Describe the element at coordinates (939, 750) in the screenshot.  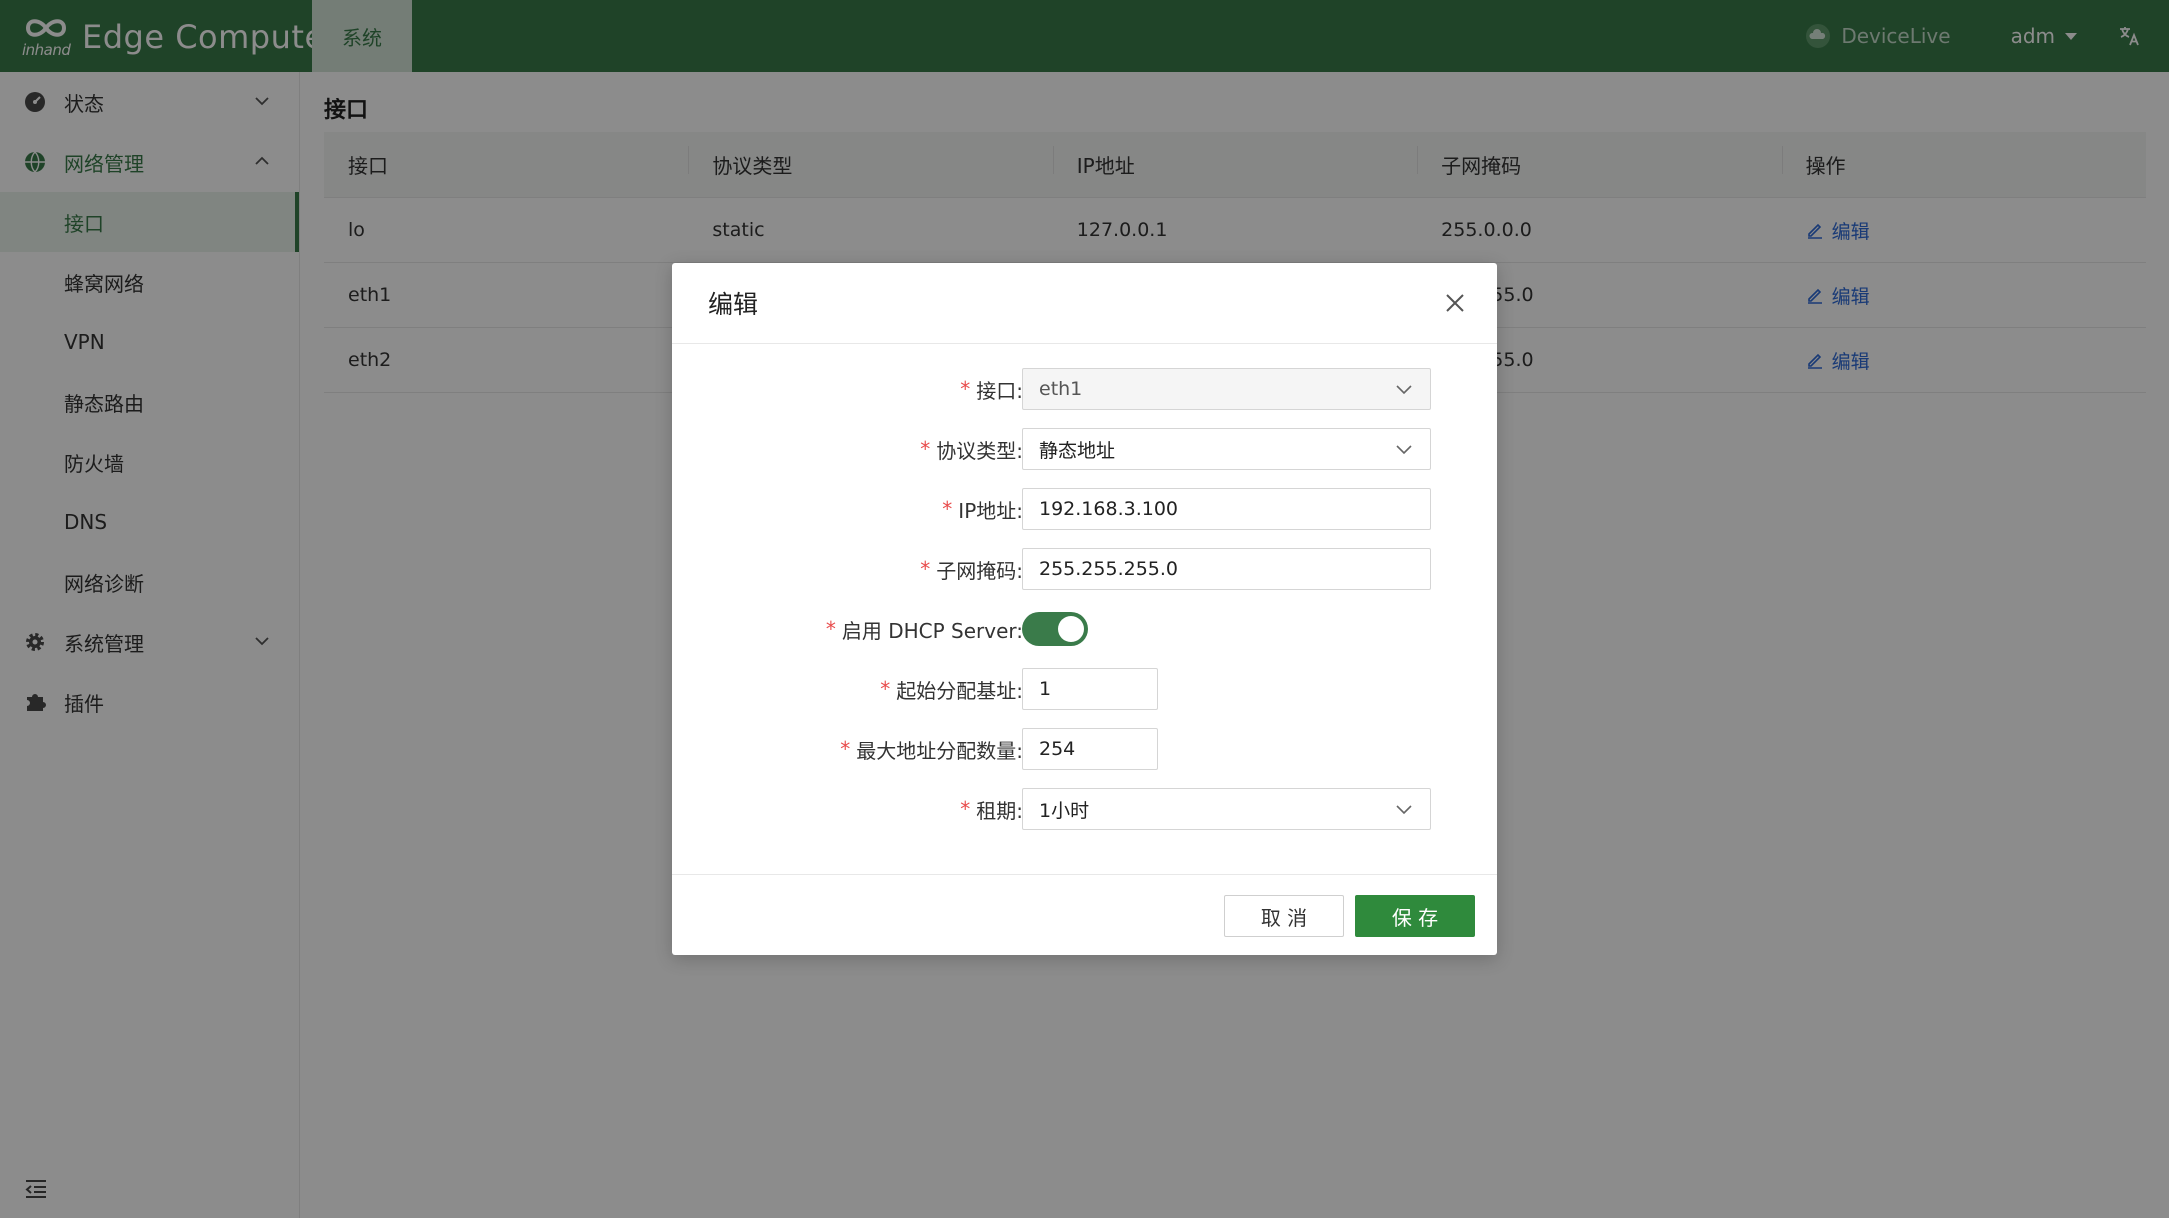
I see `field-label: 最大地址分配数量:` at that location.